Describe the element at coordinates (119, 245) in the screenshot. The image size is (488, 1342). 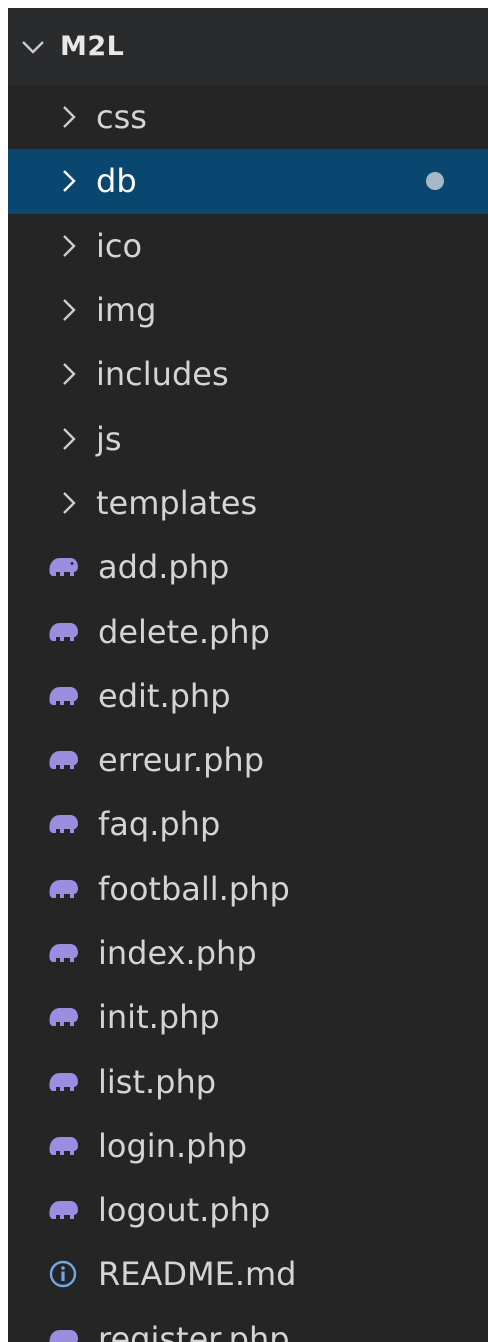
I see `folder-label: ico` at that location.